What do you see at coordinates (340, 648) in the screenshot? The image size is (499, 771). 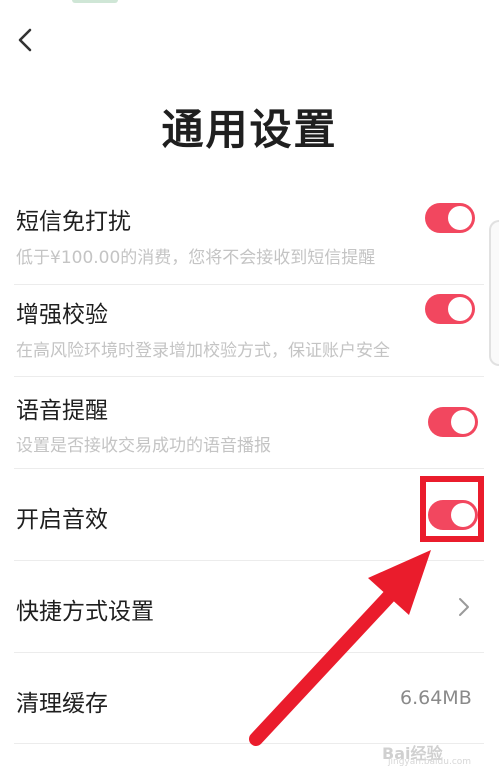 I see `annotation-arrow` at bounding box center [340, 648].